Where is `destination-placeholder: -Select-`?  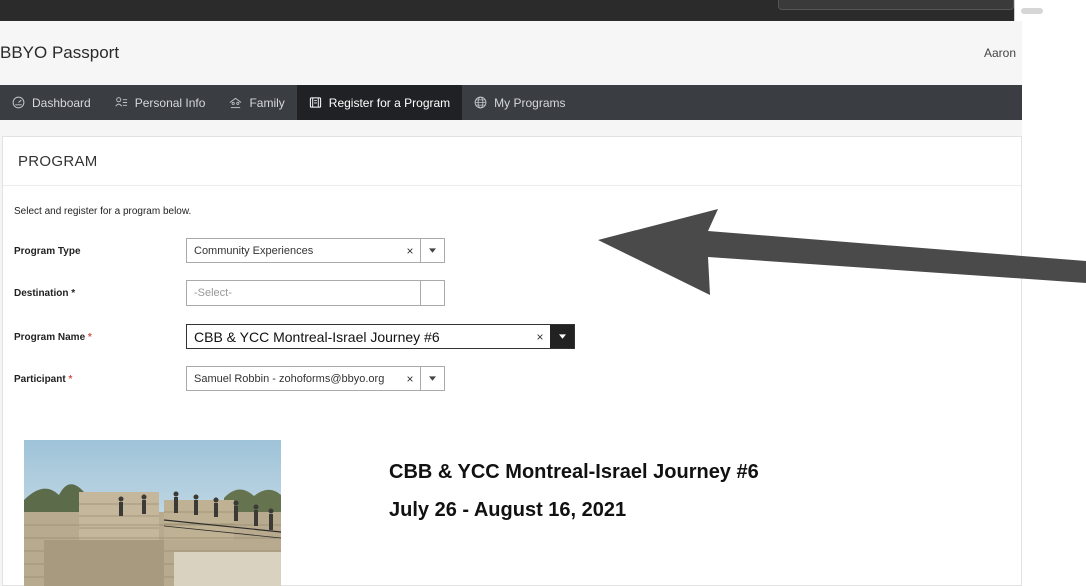 destination-placeholder: -Select- is located at coordinates (213, 293).